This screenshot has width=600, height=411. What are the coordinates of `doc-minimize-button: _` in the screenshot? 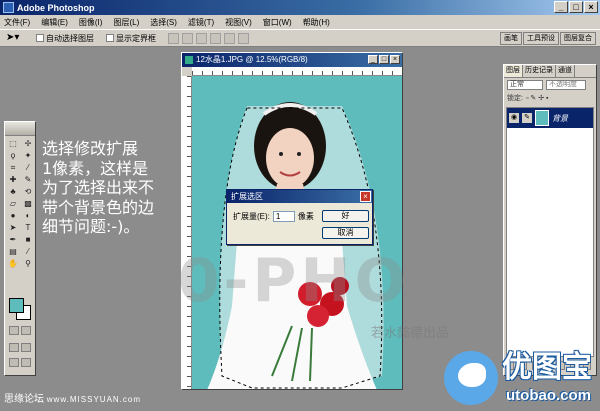 It's located at (373, 59).